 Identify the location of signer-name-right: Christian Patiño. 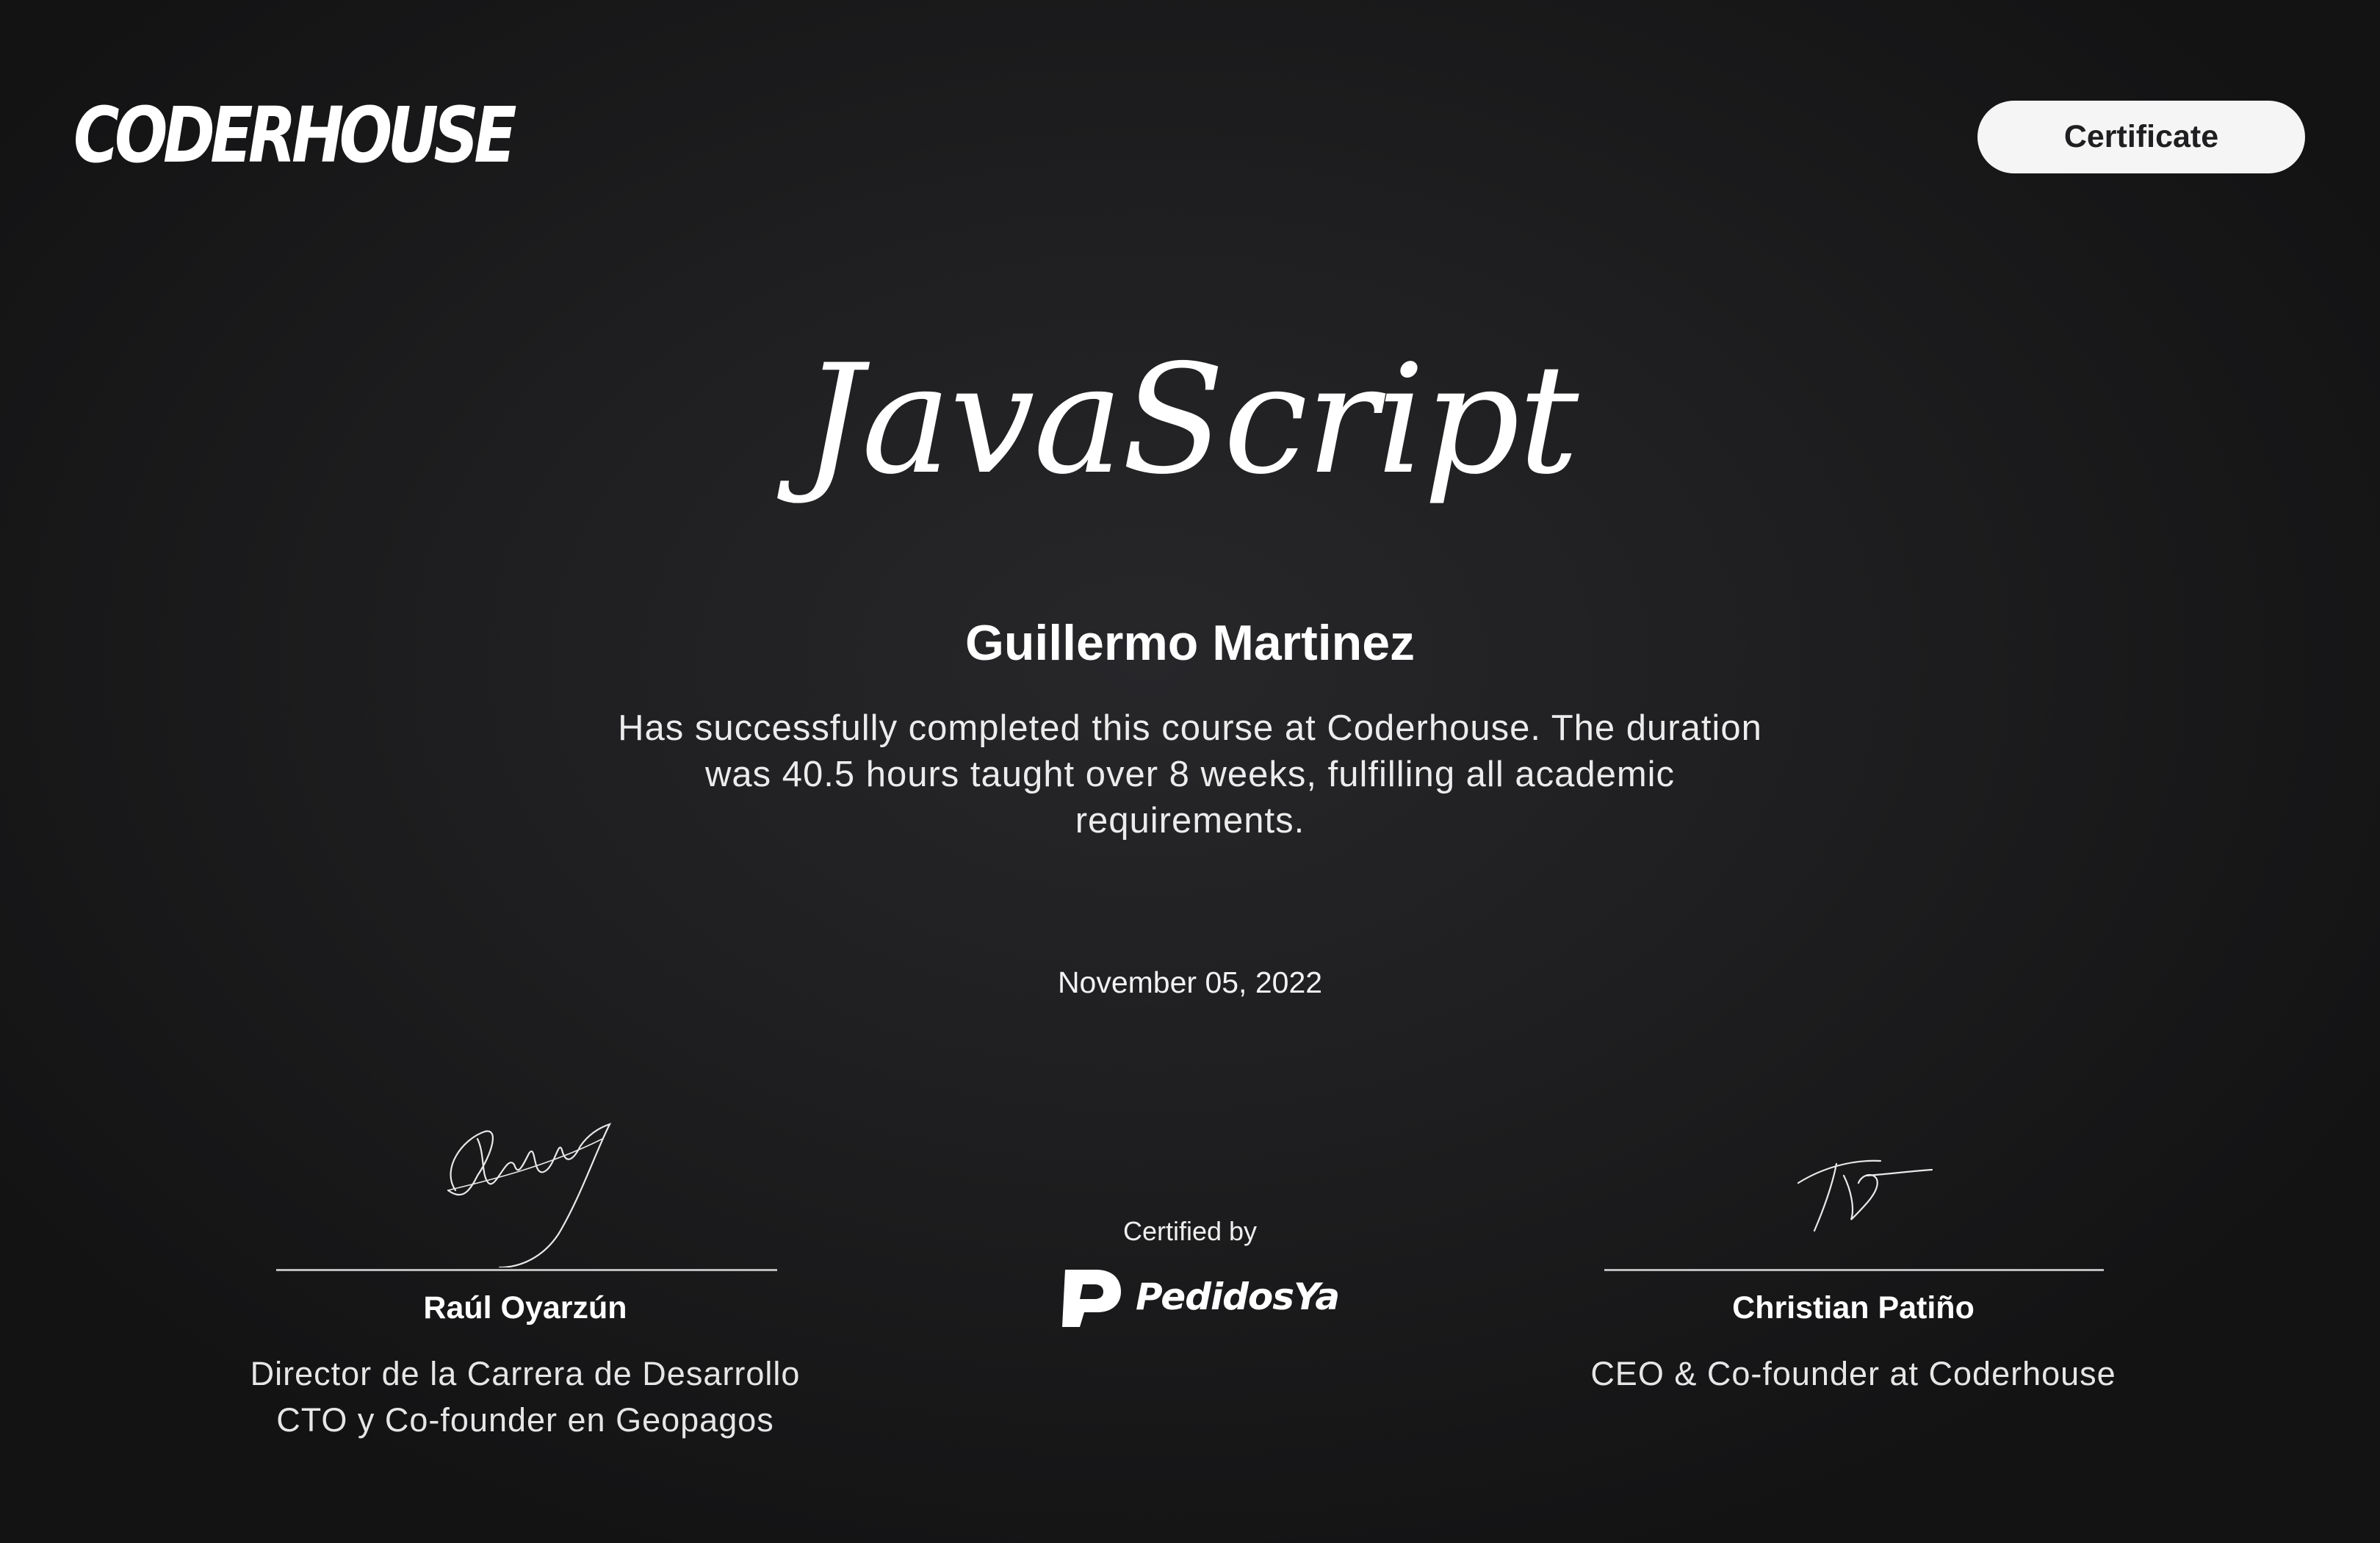
(1854, 1308).